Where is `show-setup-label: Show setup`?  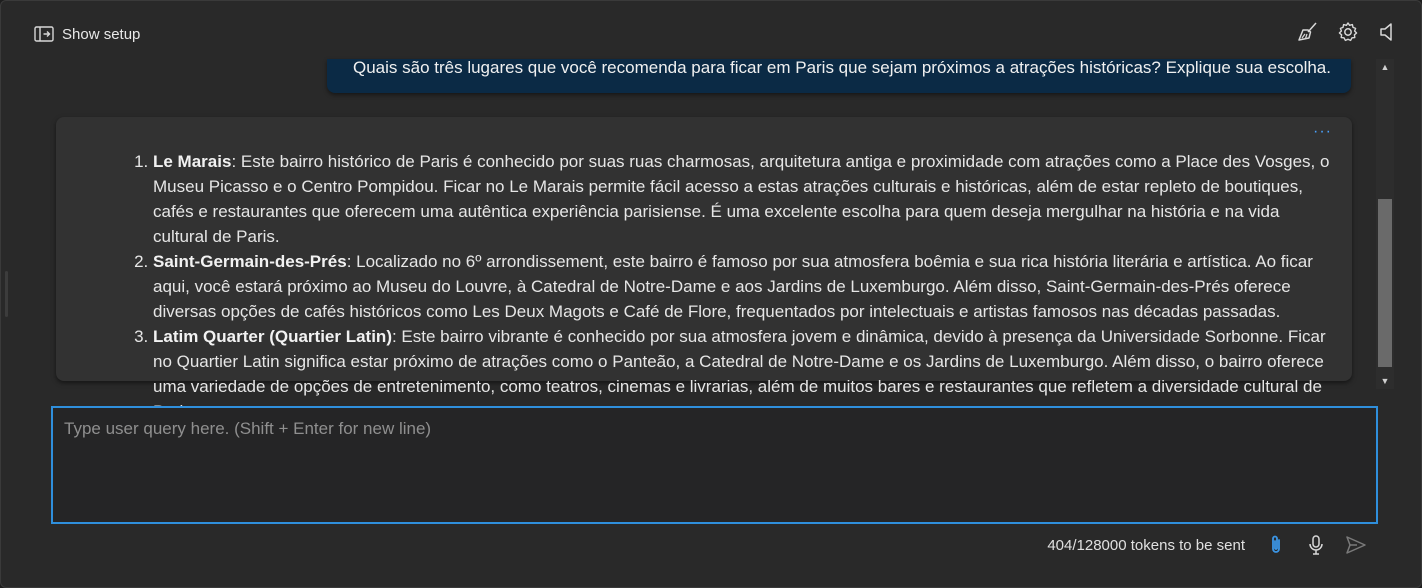
show-setup-label: Show setup is located at coordinates (101, 34).